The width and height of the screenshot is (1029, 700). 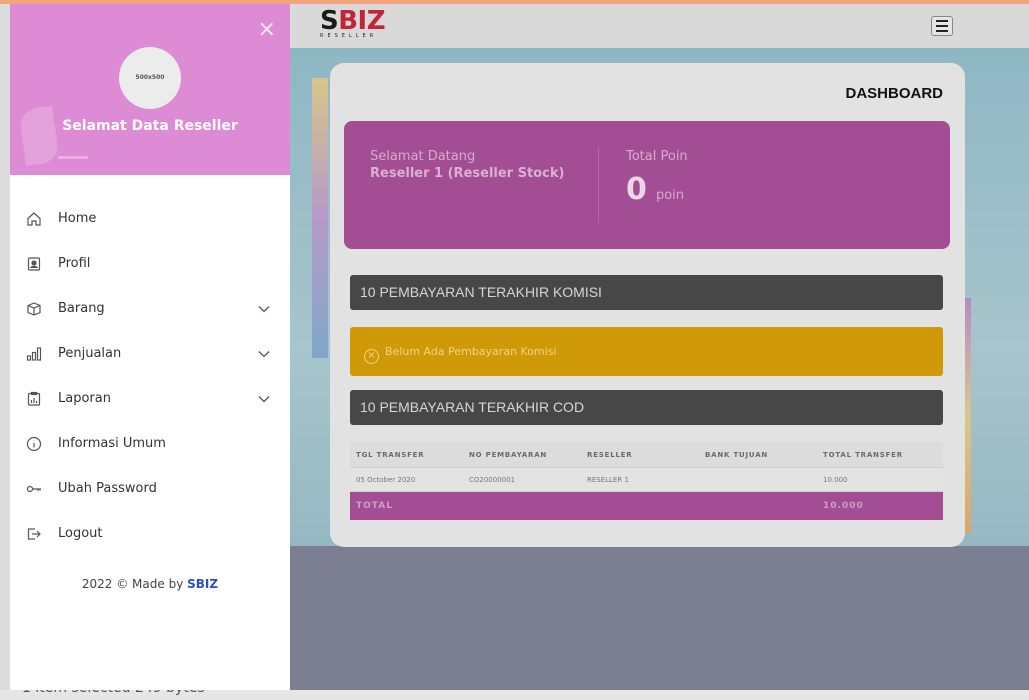 I want to click on sidebar-item-informasi-umum: Informasi Umum, so click(x=150, y=443).